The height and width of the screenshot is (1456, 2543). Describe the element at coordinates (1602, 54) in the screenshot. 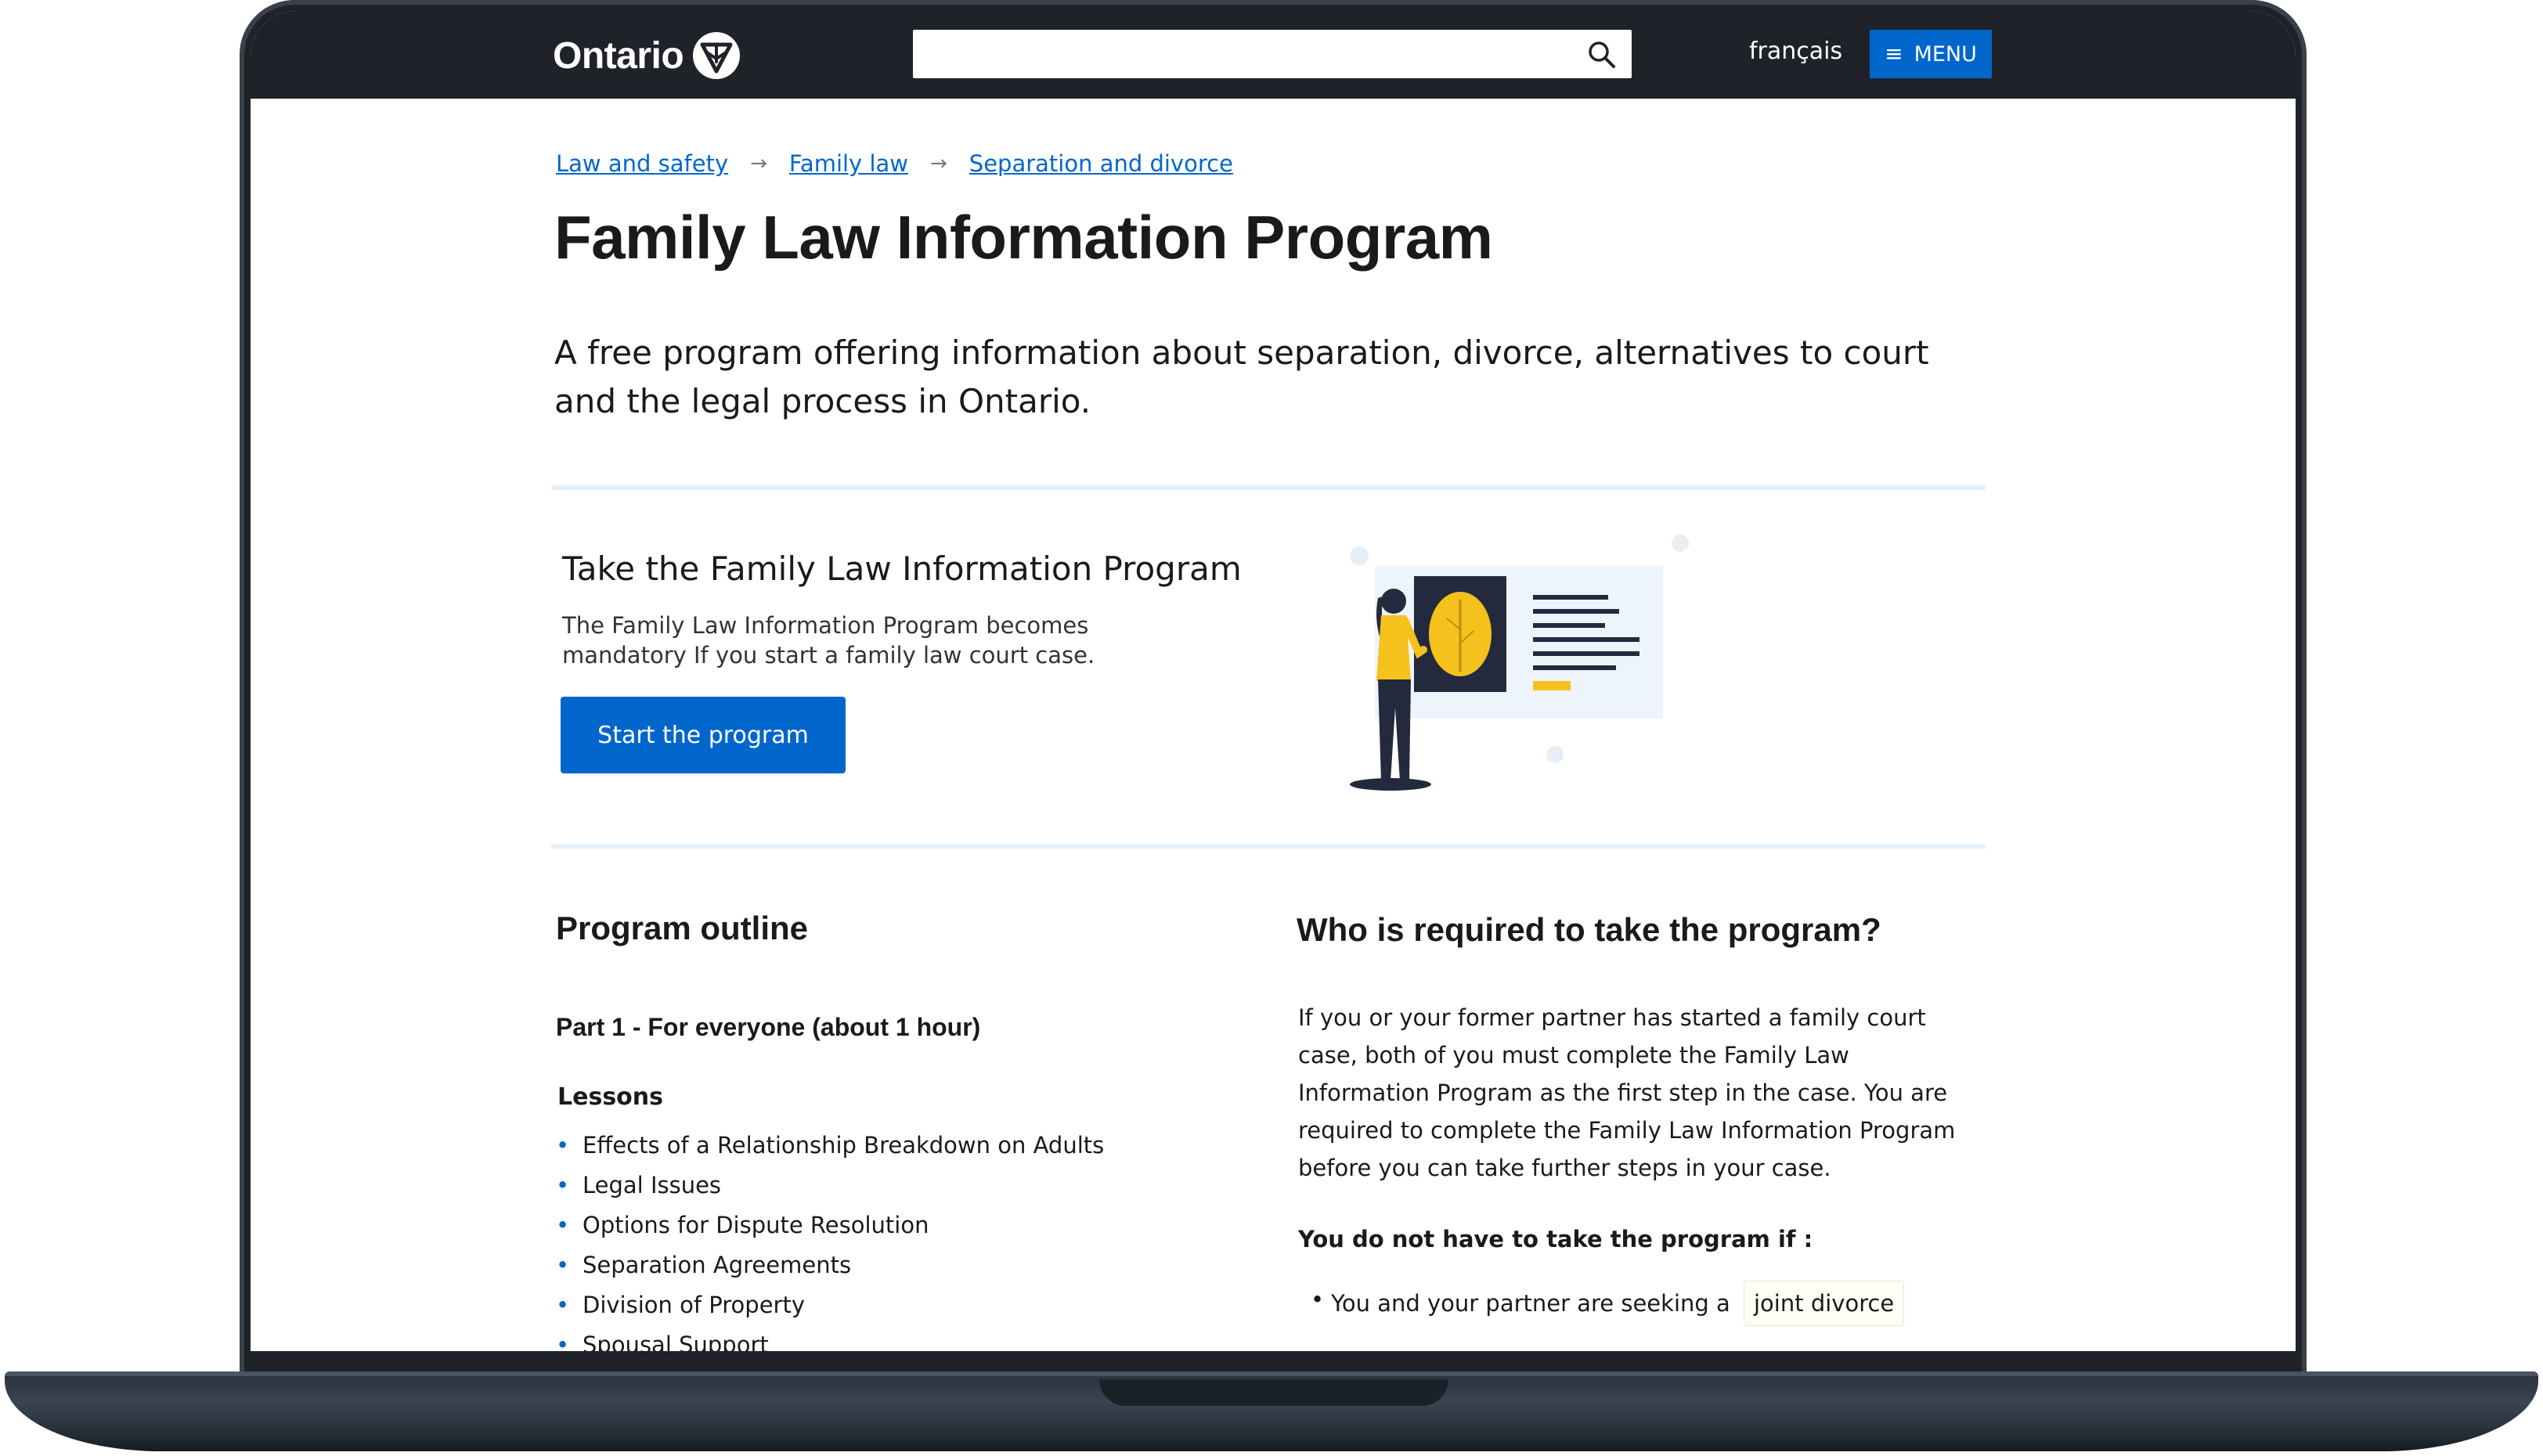

I see `search-icon` at that location.